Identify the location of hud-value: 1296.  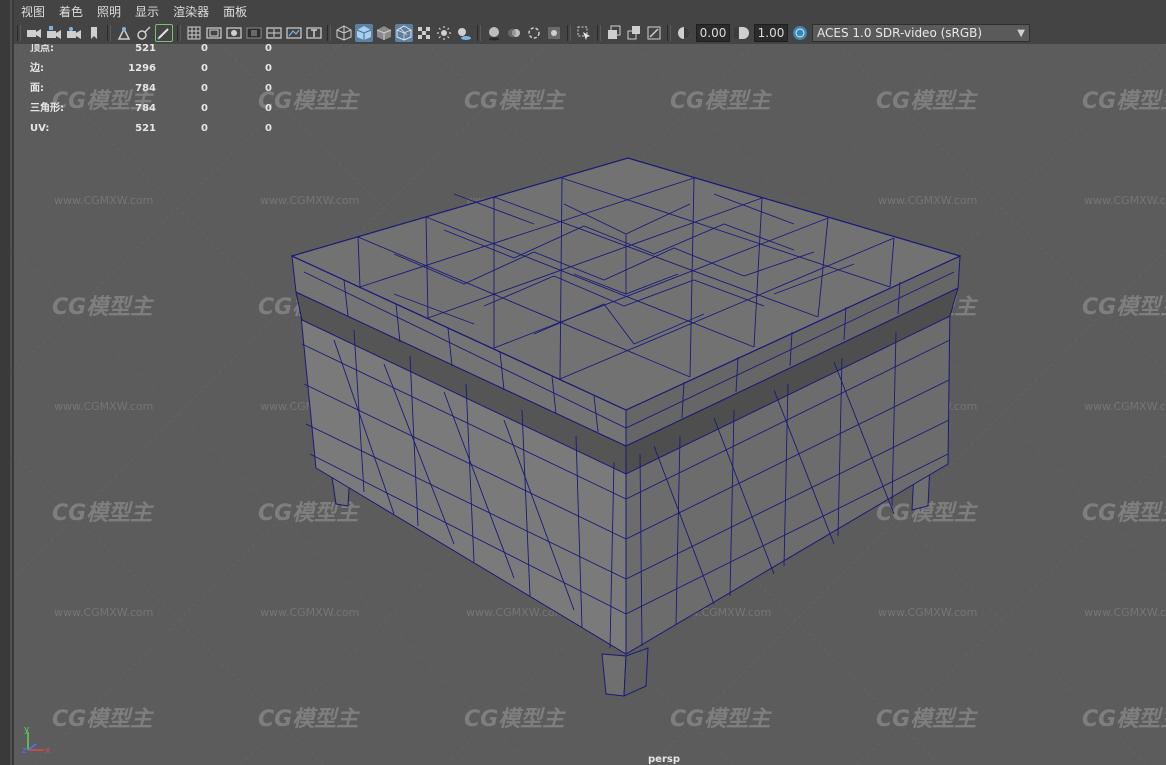
(142, 68).